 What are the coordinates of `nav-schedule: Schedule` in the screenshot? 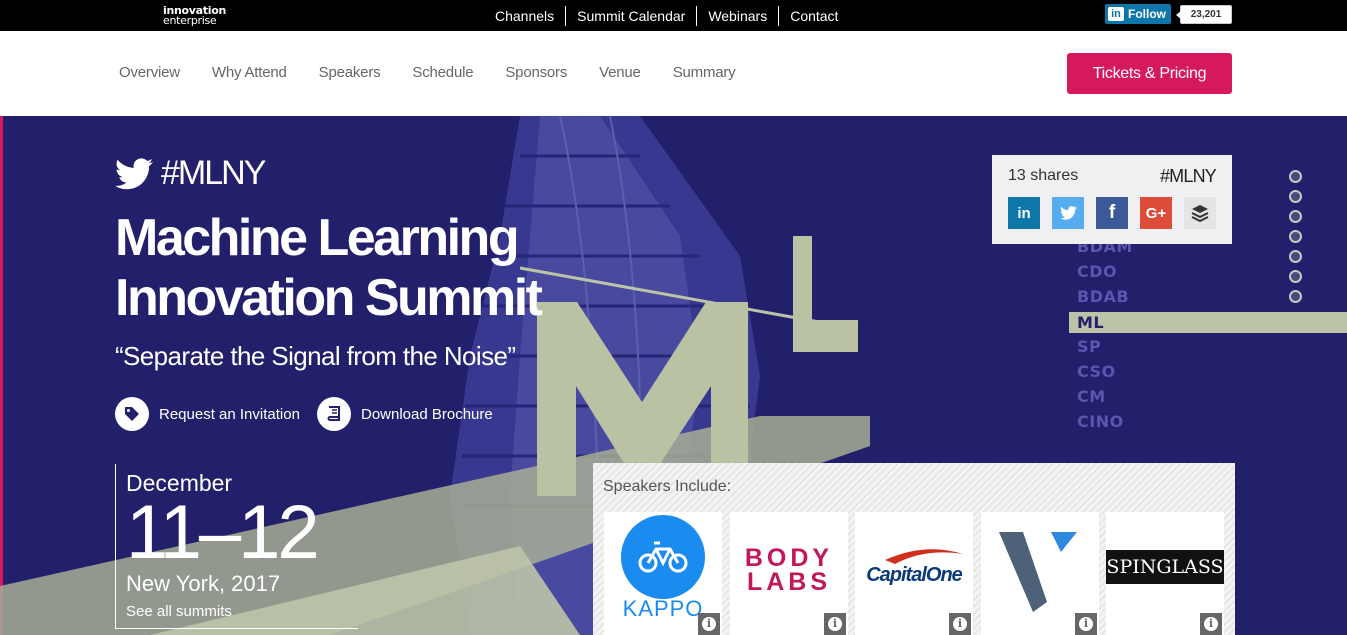 It's located at (442, 72).